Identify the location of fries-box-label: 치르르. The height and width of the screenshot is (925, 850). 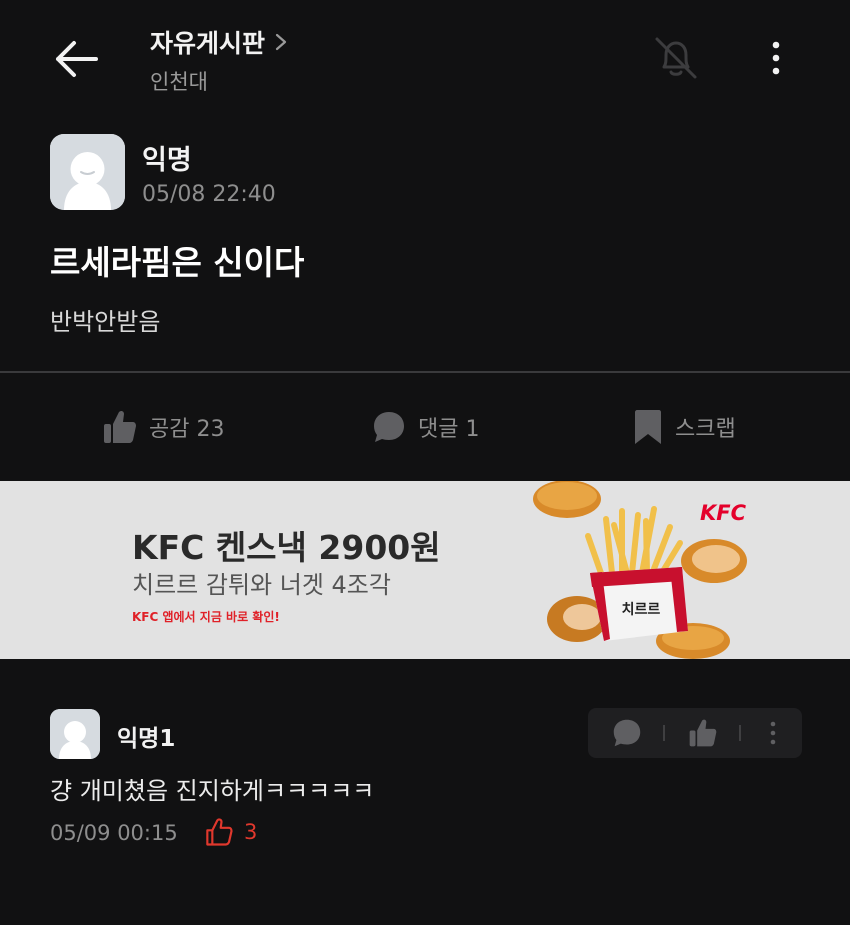
(641, 610).